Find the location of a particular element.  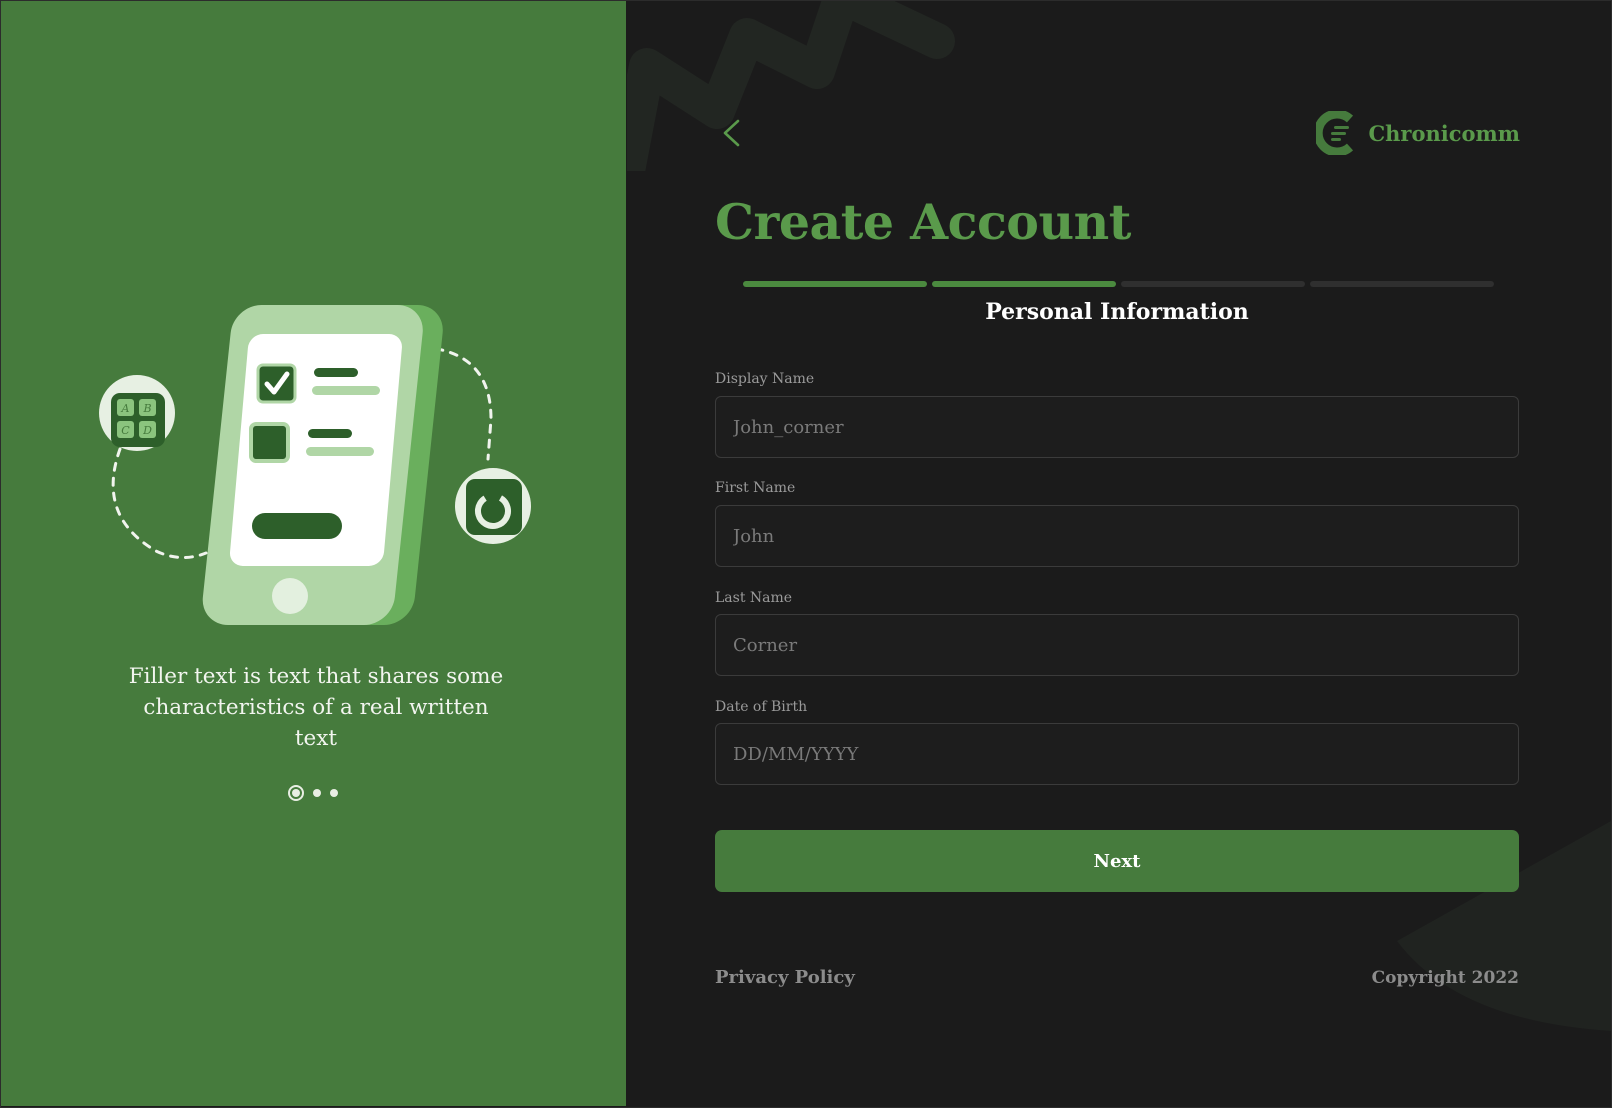

date-of-birth-label: Date of Birth is located at coordinates (761, 707).